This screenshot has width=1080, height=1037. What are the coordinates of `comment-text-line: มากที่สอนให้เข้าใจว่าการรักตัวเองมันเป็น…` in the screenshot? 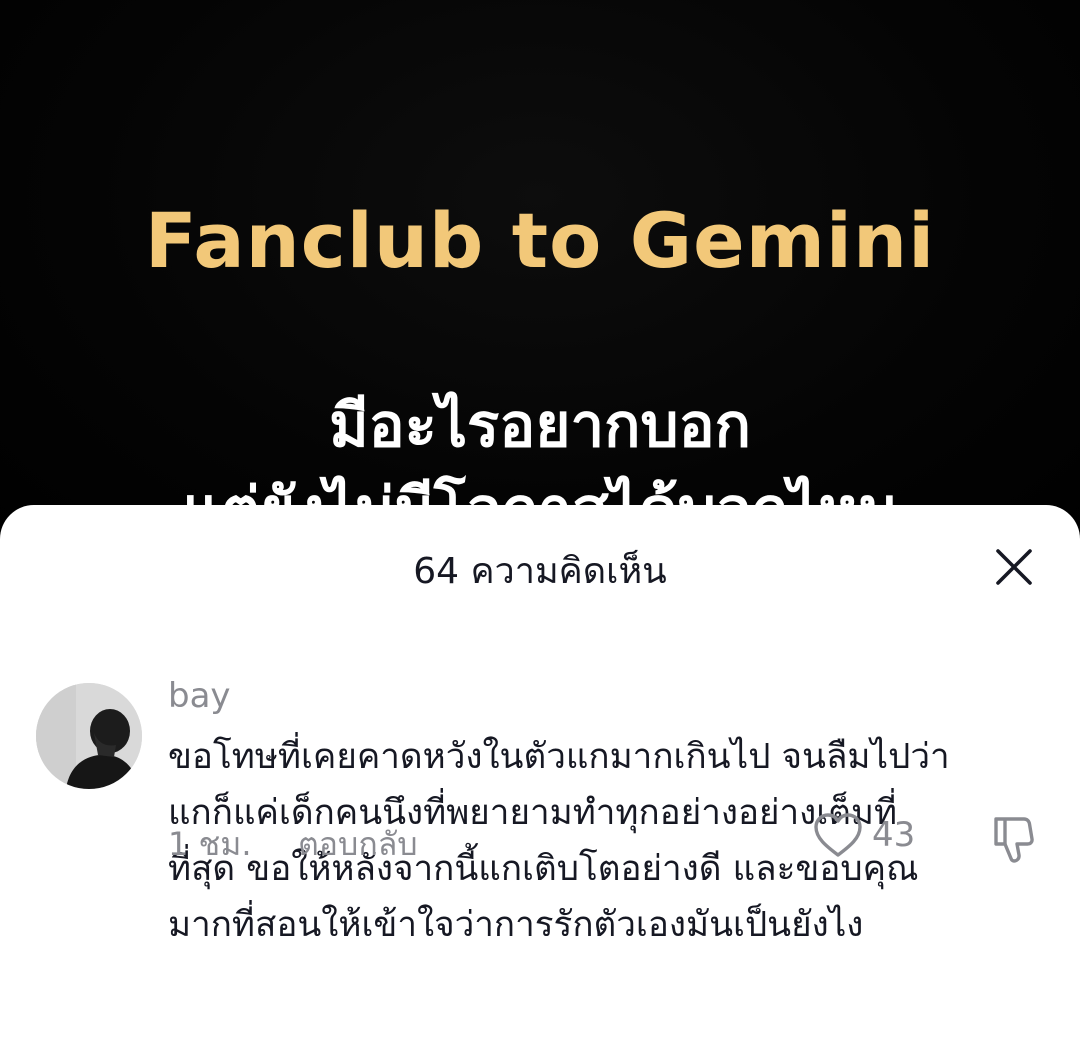 It's located at (516, 925).